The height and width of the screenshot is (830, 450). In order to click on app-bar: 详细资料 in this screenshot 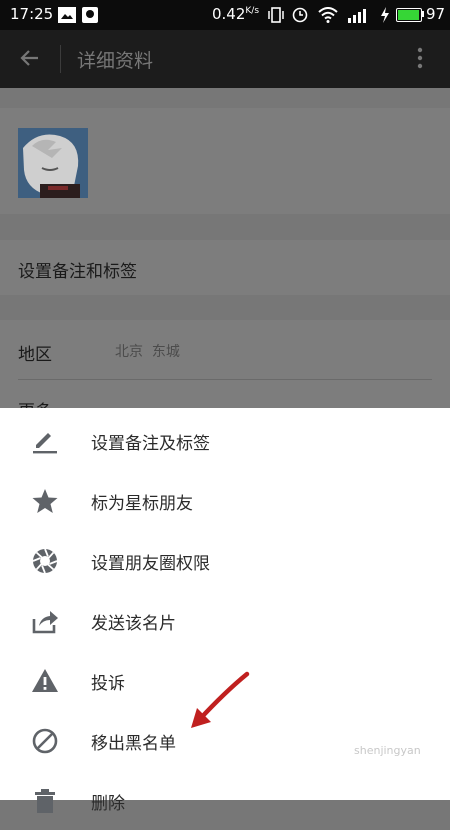, I will do `click(225, 59)`.